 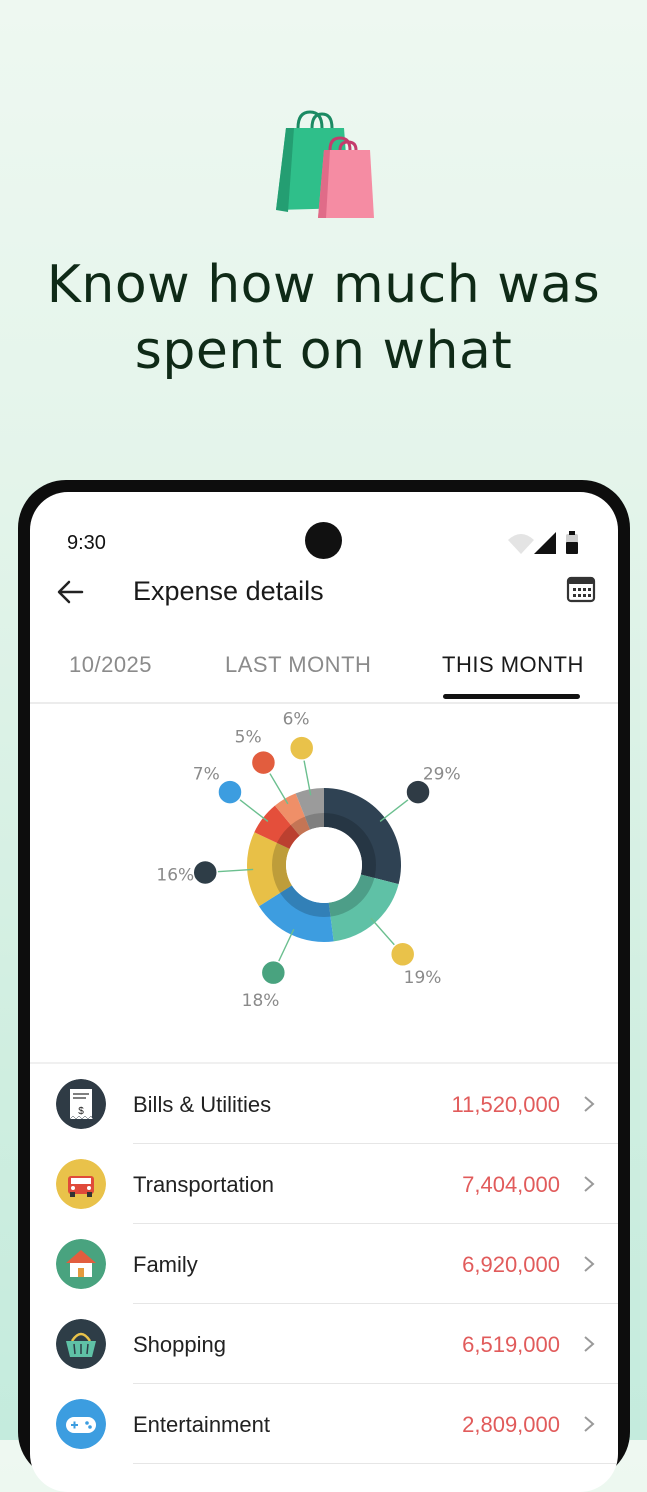 I want to click on signal-icon, so click(x=545, y=543).